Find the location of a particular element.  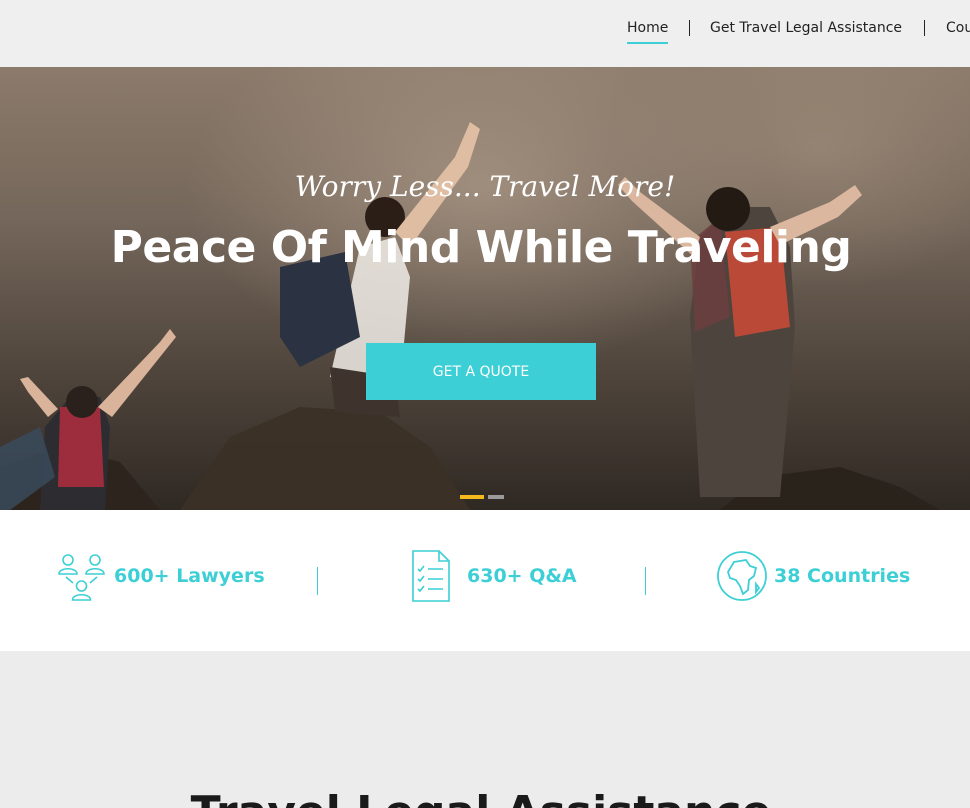

globe-icon is located at coordinates (742, 576).